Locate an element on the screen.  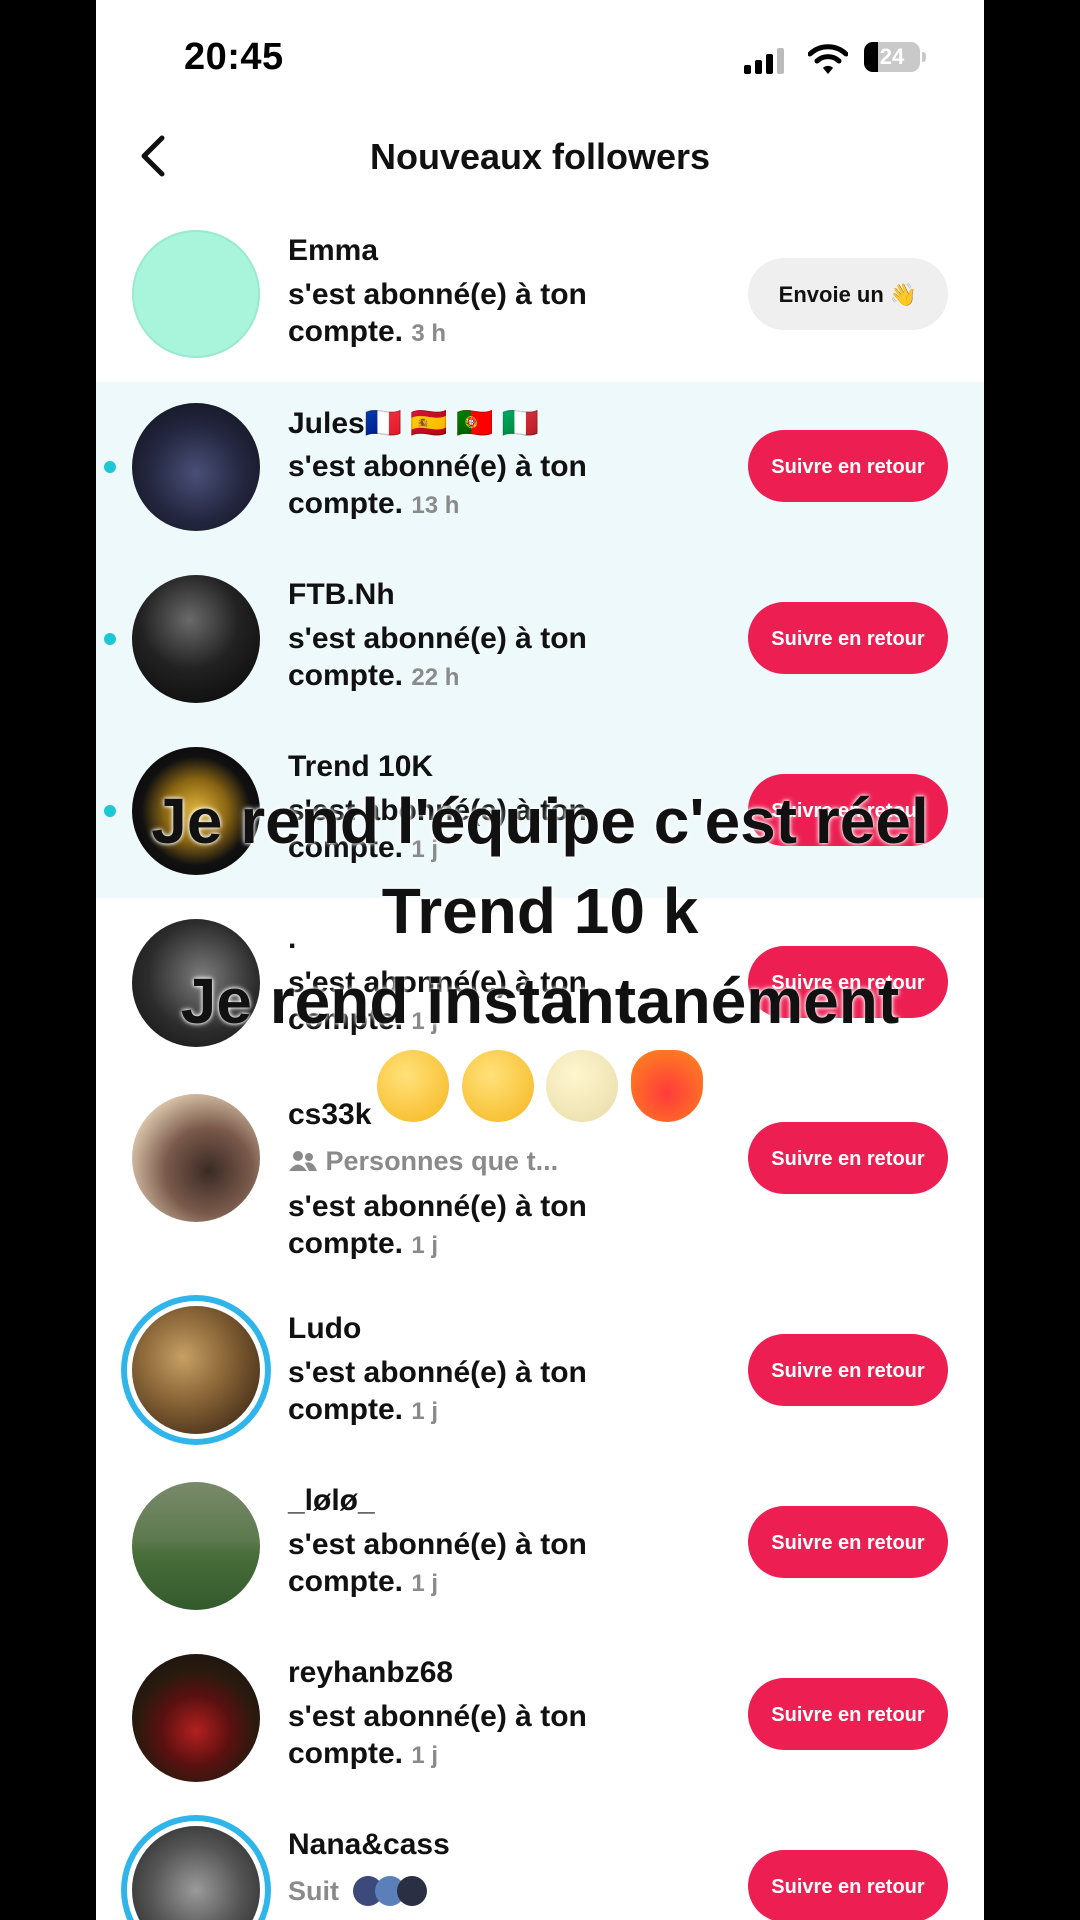
follower-name: reyhanbz68 is located at coordinates (370, 1673).